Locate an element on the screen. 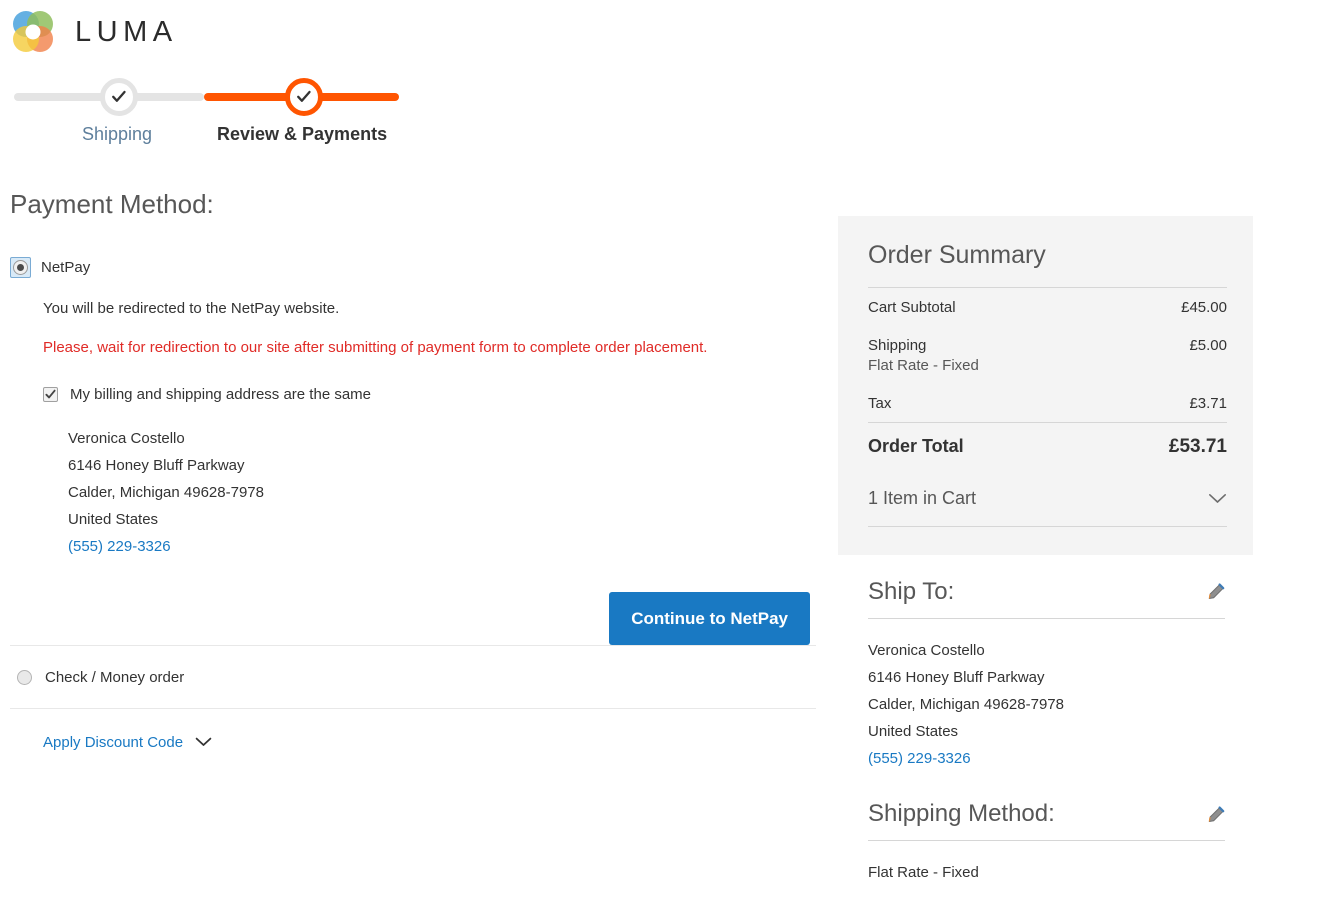 Image resolution: width=1329 pixels, height=901 pixels. ship-to-street: 6146 Honey Bluff Parkway is located at coordinates (956, 677).